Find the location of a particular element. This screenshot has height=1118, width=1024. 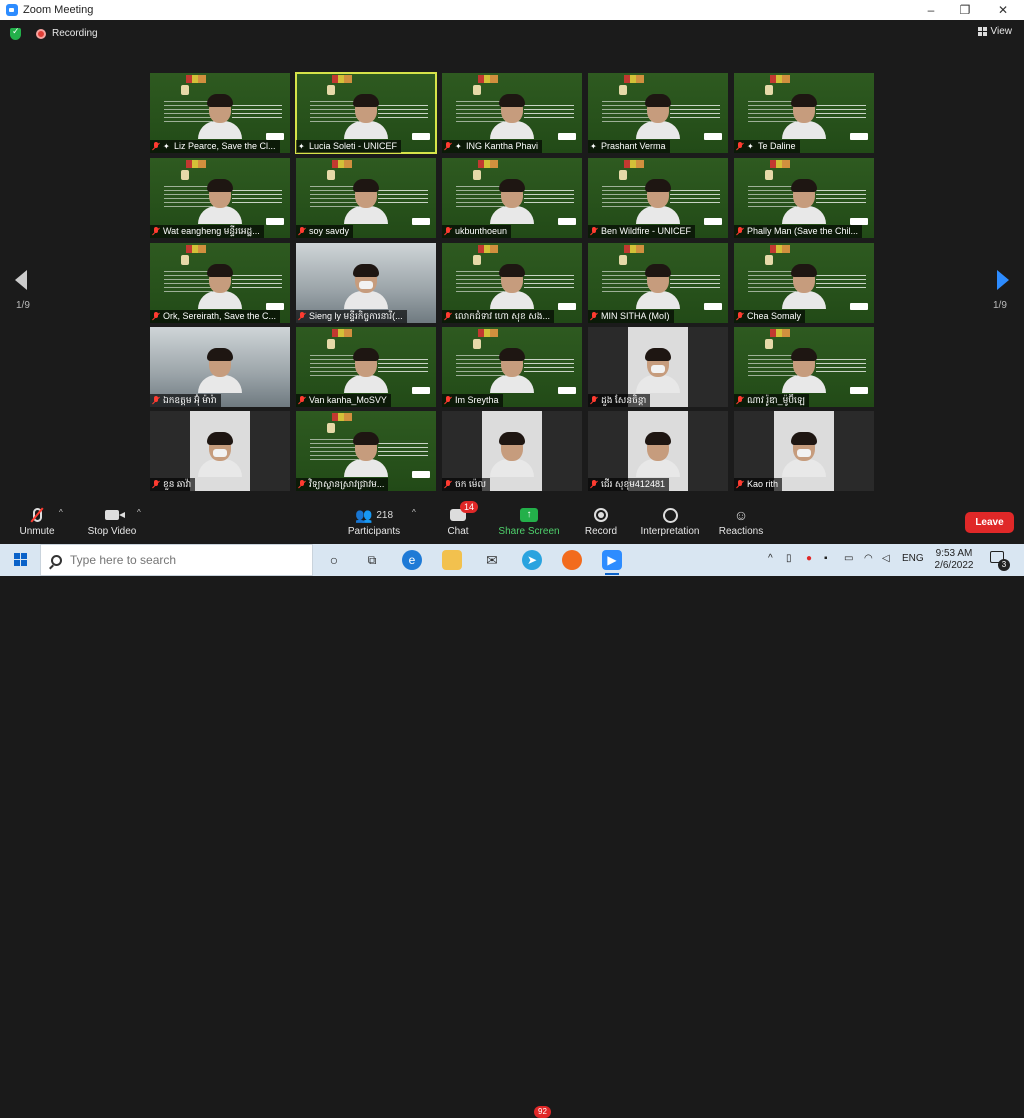

audio-options-chevron-icon: ^ is located at coordinates (61, 512).